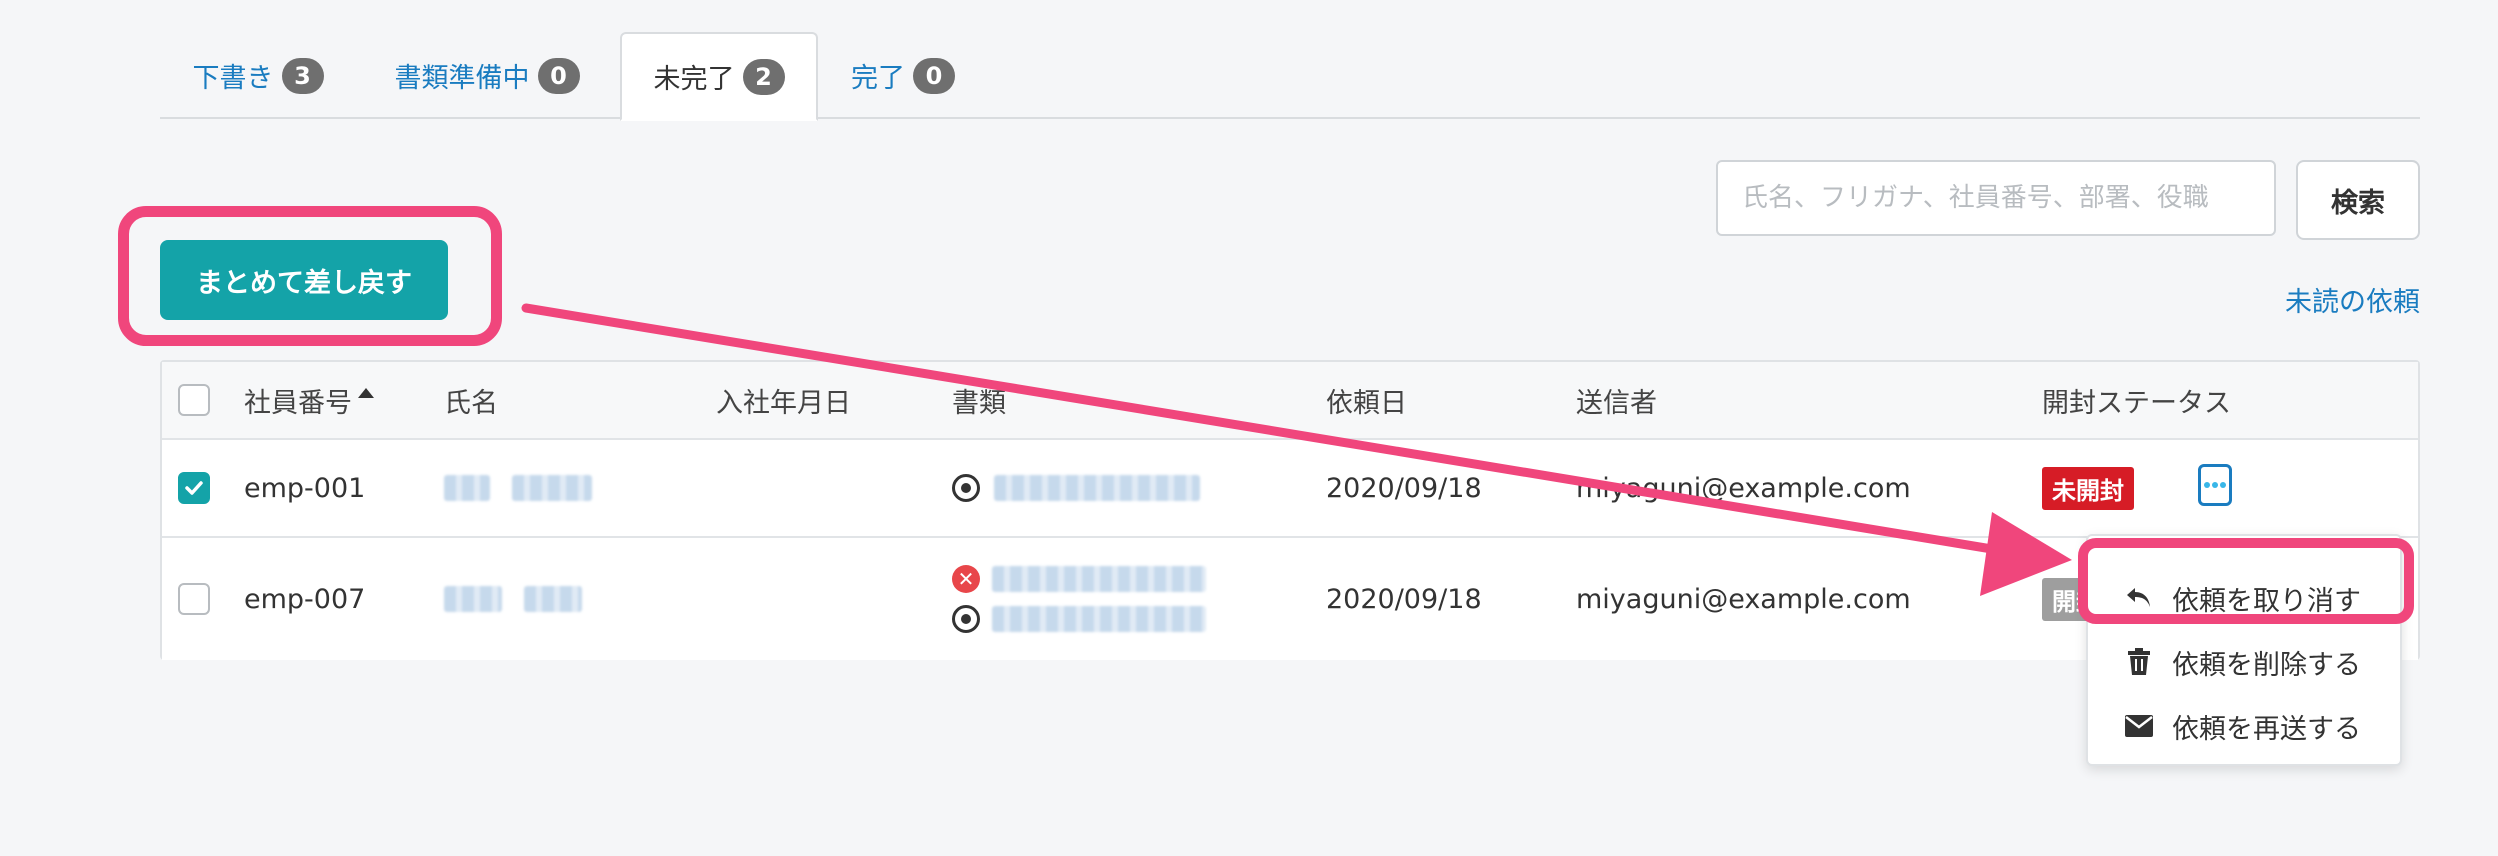 This screenshot has height=856, width=2498. I want to click on column-header-employee-id: 社員番号, so click(309, 400).